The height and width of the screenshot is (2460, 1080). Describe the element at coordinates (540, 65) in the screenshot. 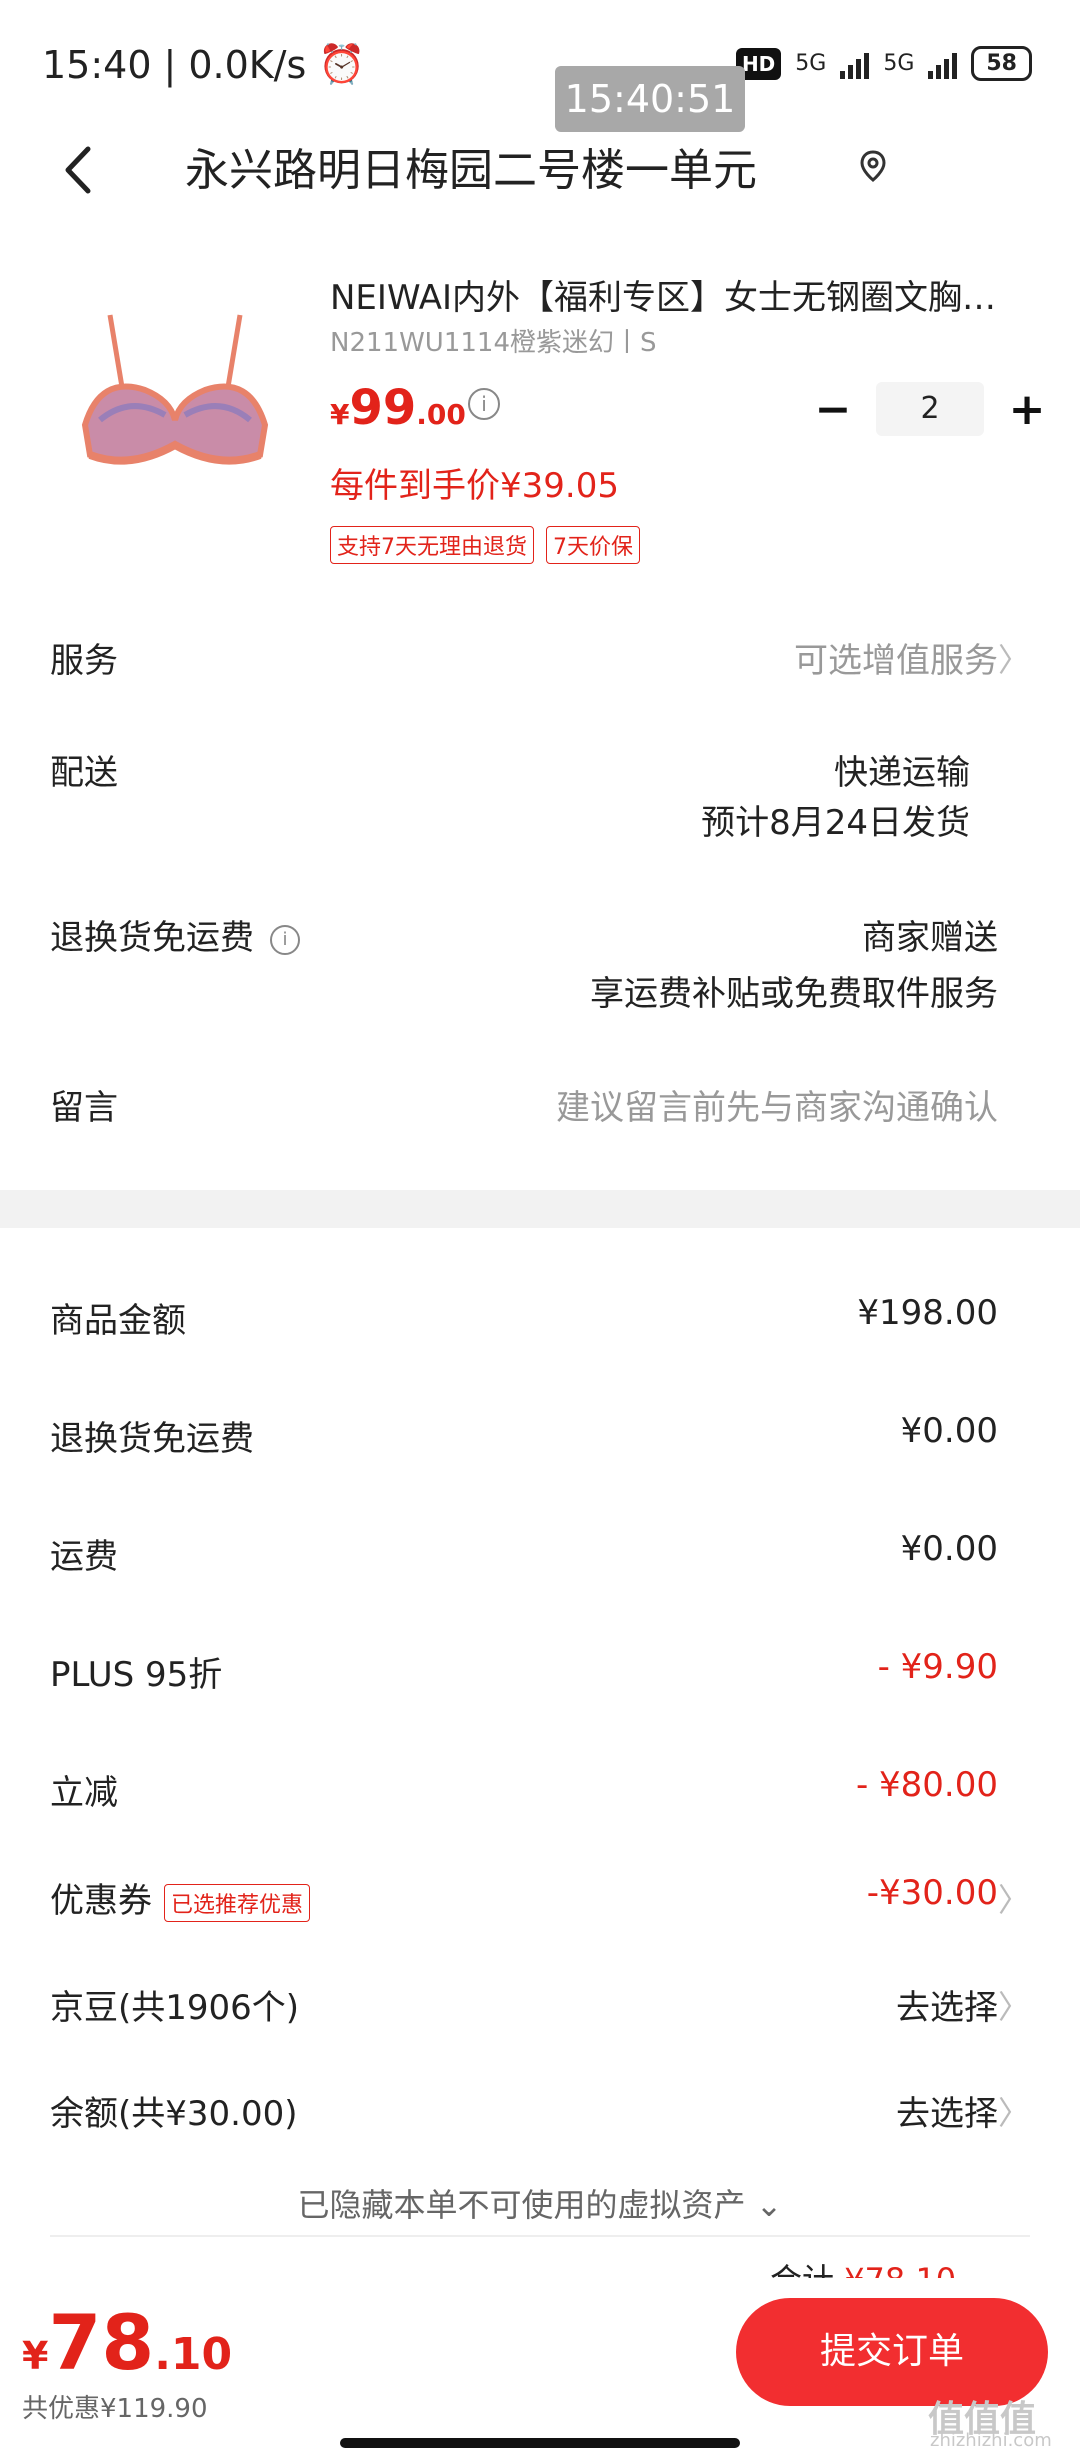

I see `status-bar: 15:40 | 0.0K/s ⏰ HD 5G 5G 58` at that location.